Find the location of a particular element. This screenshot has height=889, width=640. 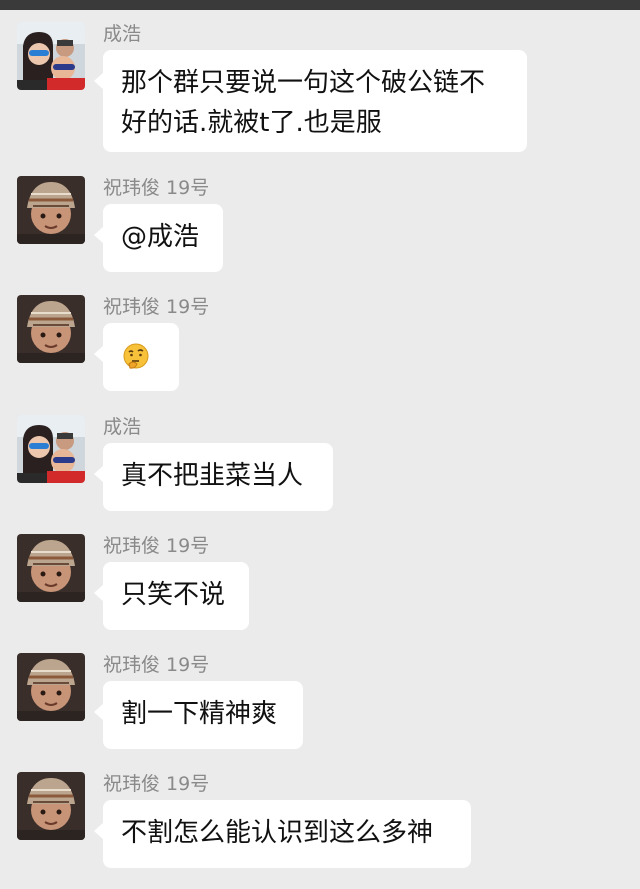

thinking-face-icon is located at coordinates (136, 357).